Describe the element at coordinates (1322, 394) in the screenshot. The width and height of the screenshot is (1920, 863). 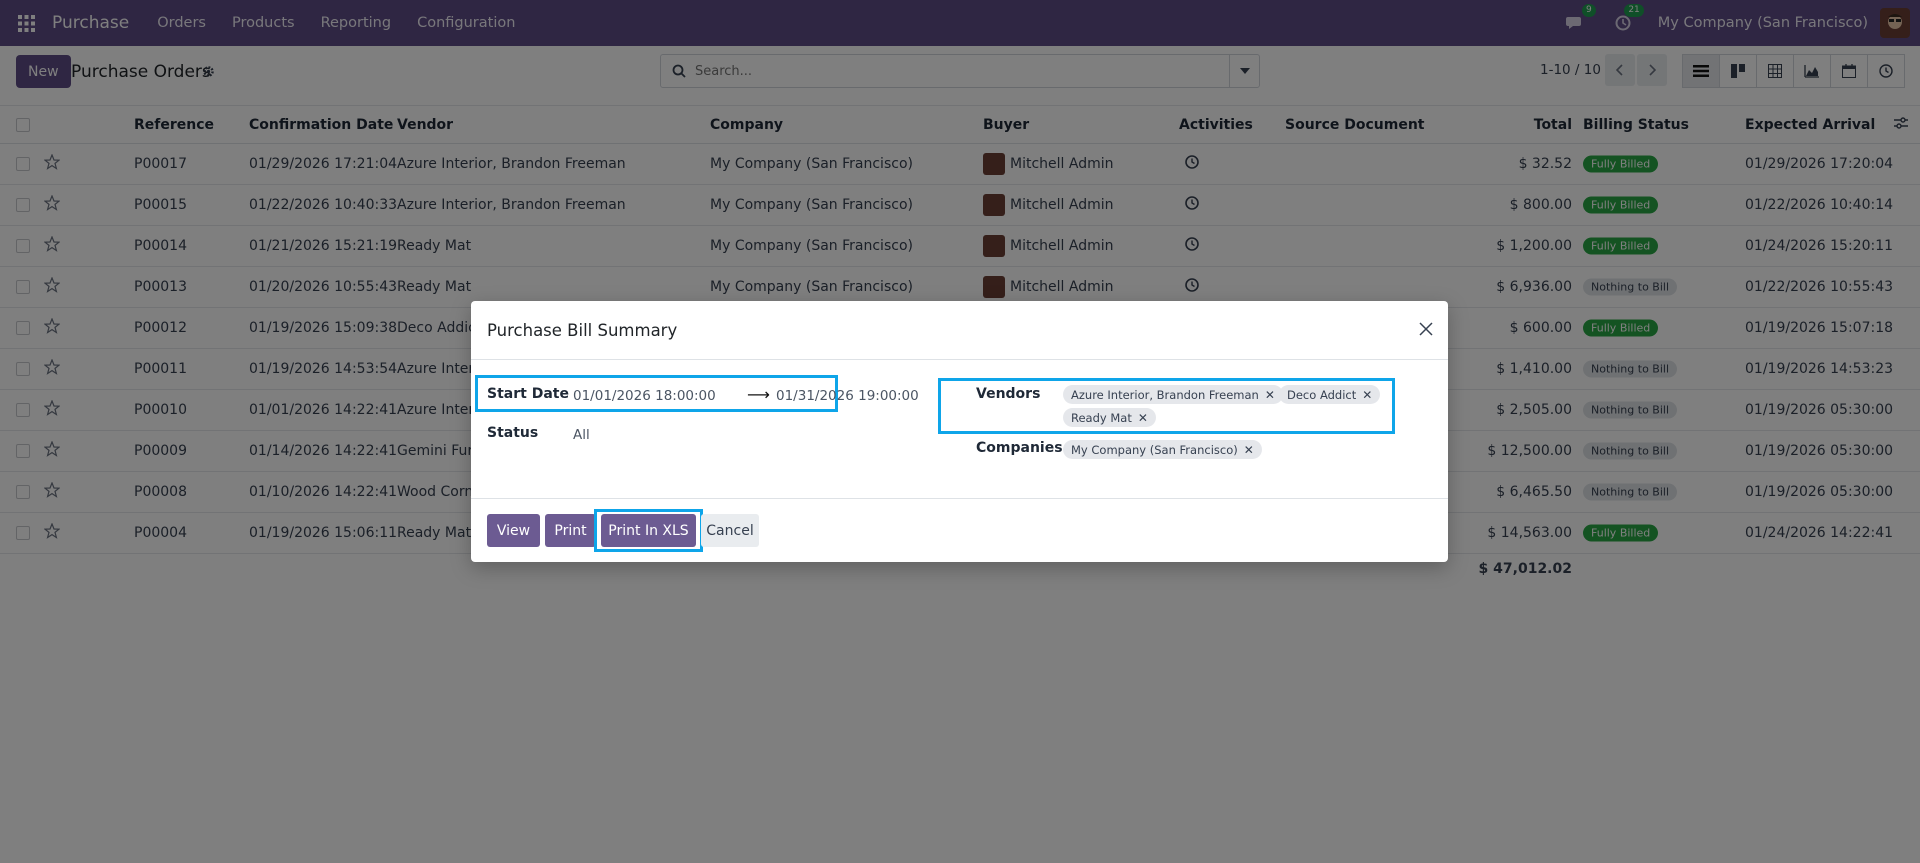
I see `vendor-tag-label: Deco Addict` at that location.